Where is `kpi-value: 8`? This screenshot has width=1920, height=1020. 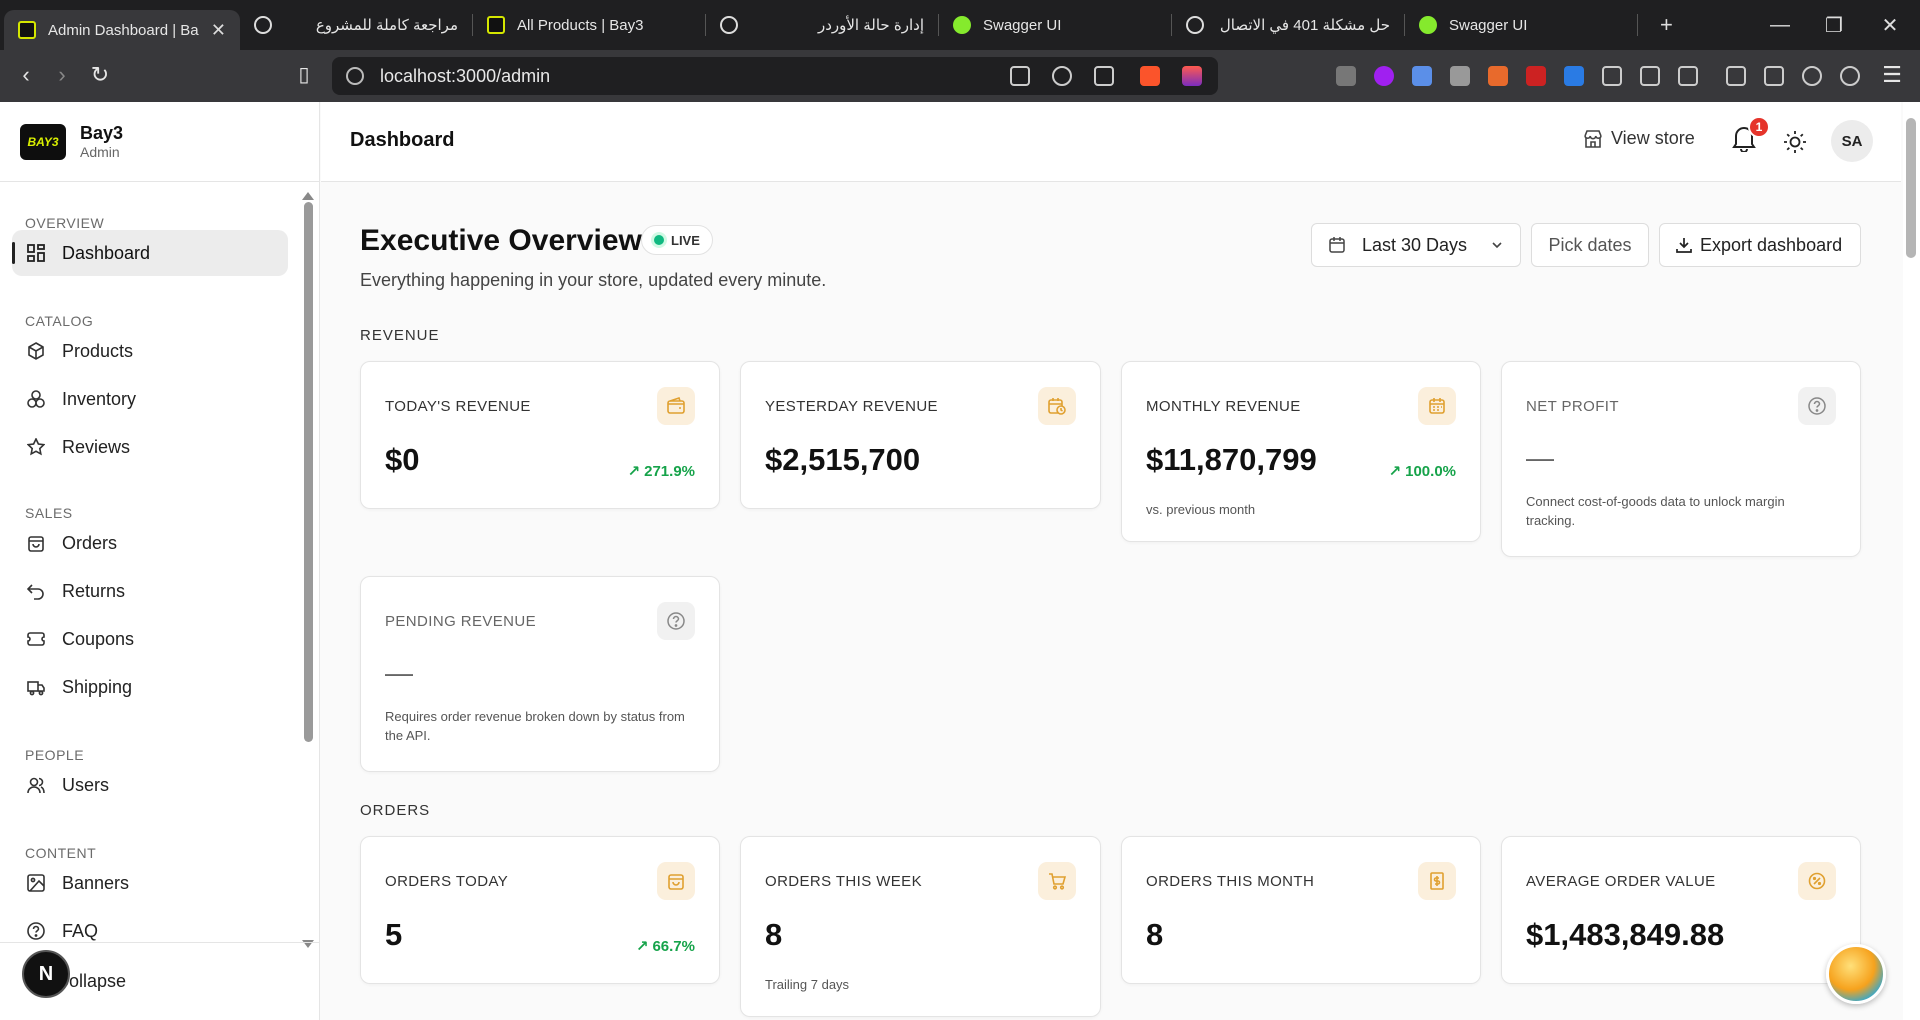 kpi-value: 8 is located at coordinates (1155, 934).